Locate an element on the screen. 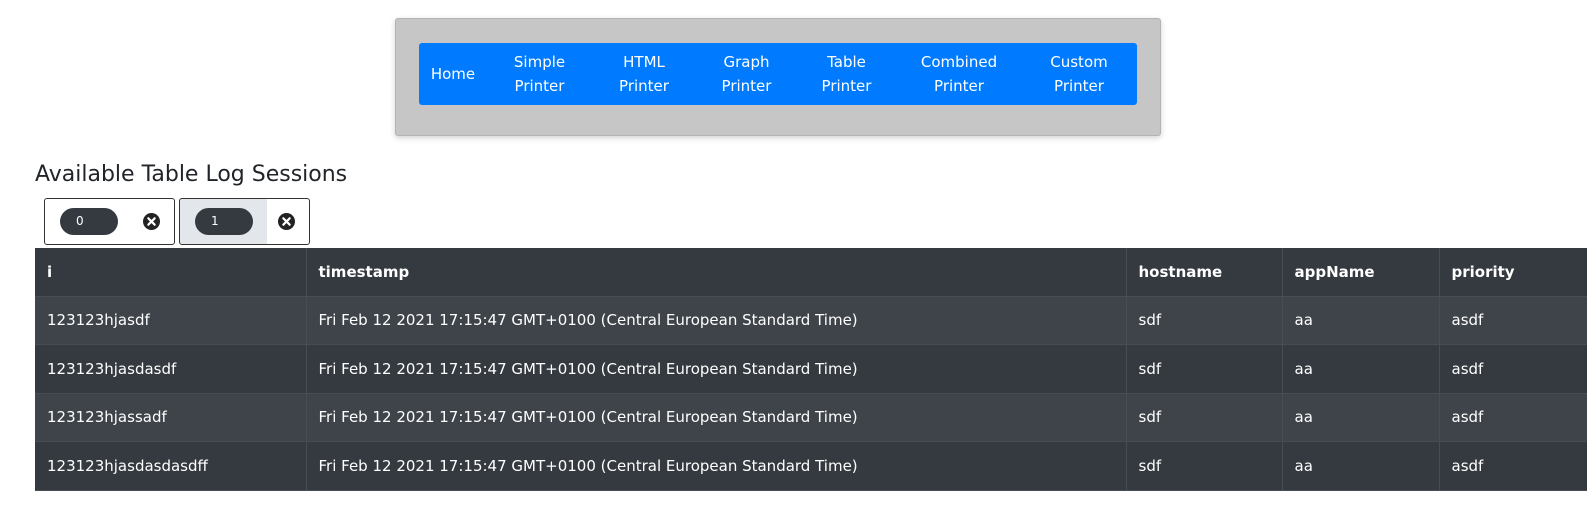 The height and width of the screenshot is (510, 1587). nav-table-printer: Table Printer is located at coordinates (846, 74).